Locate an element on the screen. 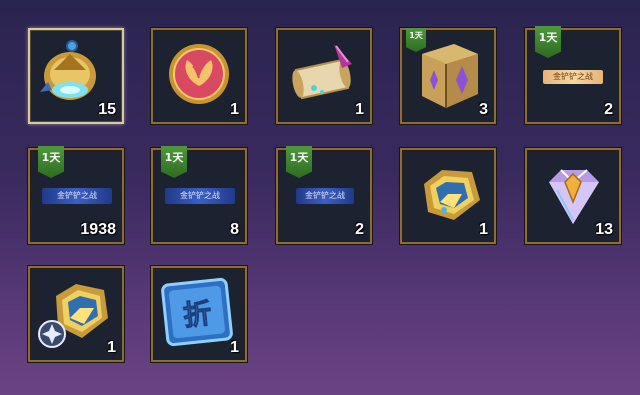 The width and height of the screenshot is (640, 395). item-count: 8 is located at coordinates (234, 229).